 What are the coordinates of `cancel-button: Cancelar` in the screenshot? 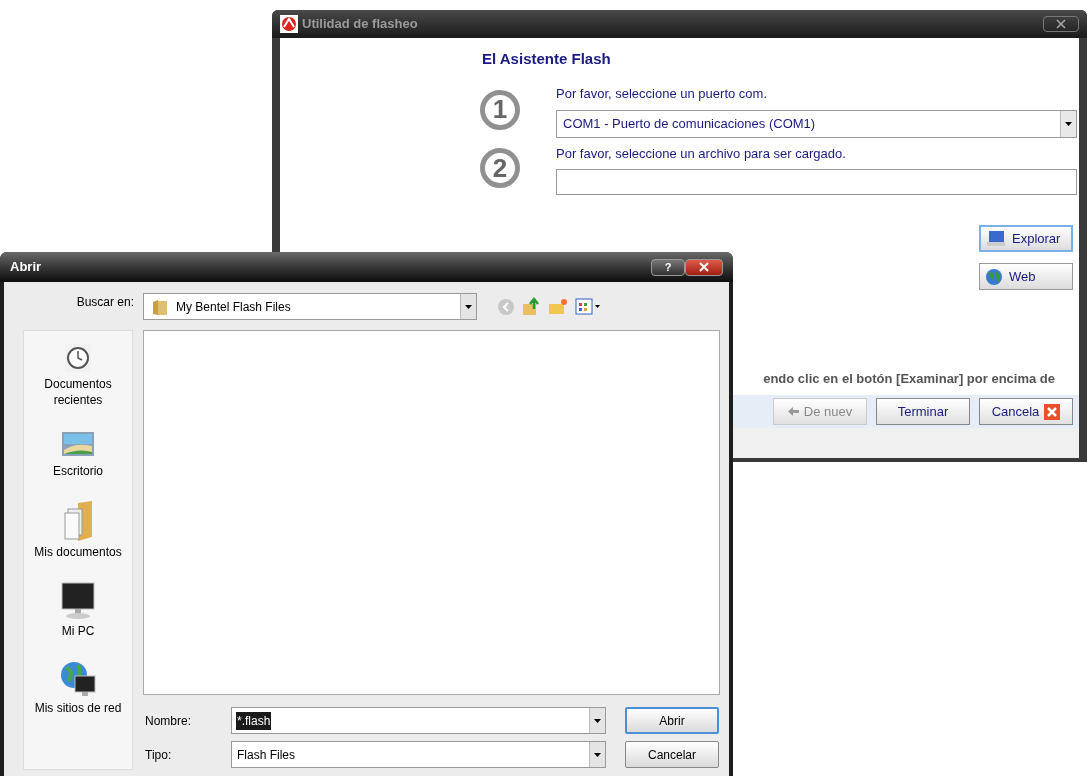 It's located at (672, 754).